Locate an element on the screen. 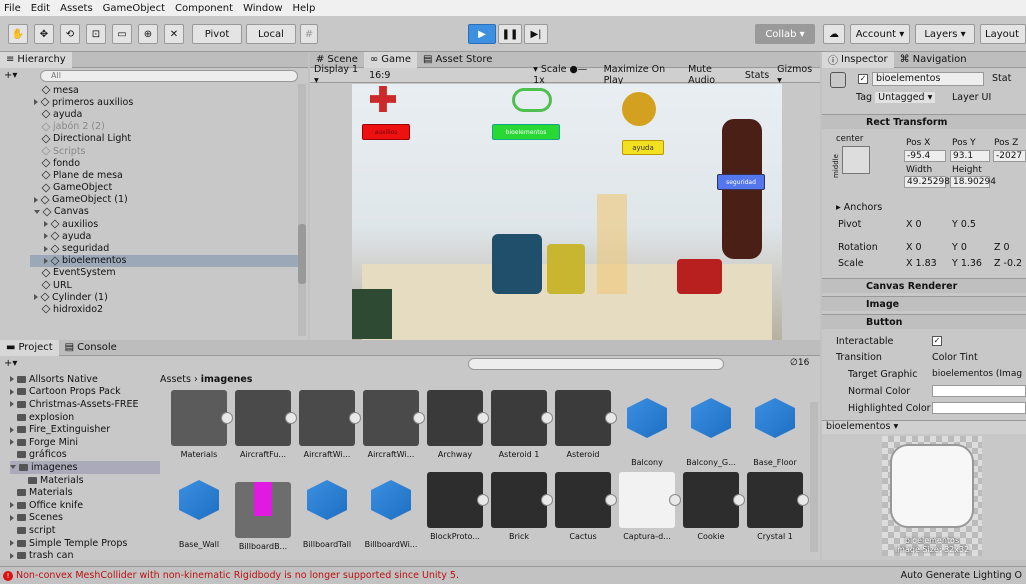 This screenshot has width=1026, height=584. tree-item-gameobject1: GameObject (1) is located at coordinates (164, 200).